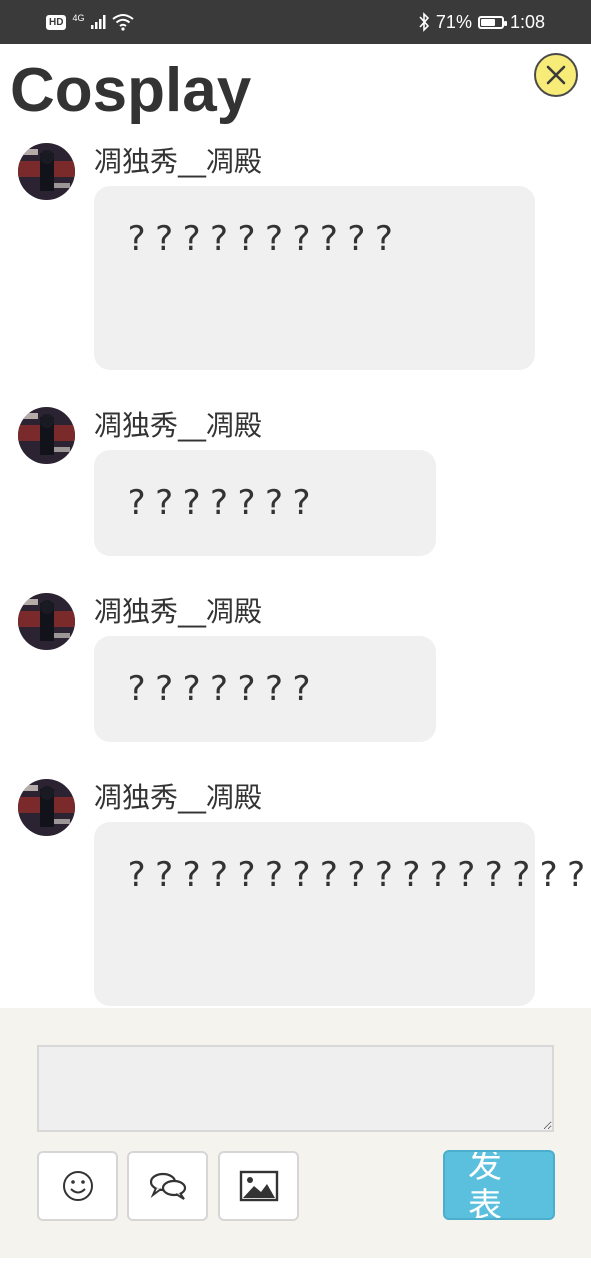  I want to click on image-button, so click(258, 1186).